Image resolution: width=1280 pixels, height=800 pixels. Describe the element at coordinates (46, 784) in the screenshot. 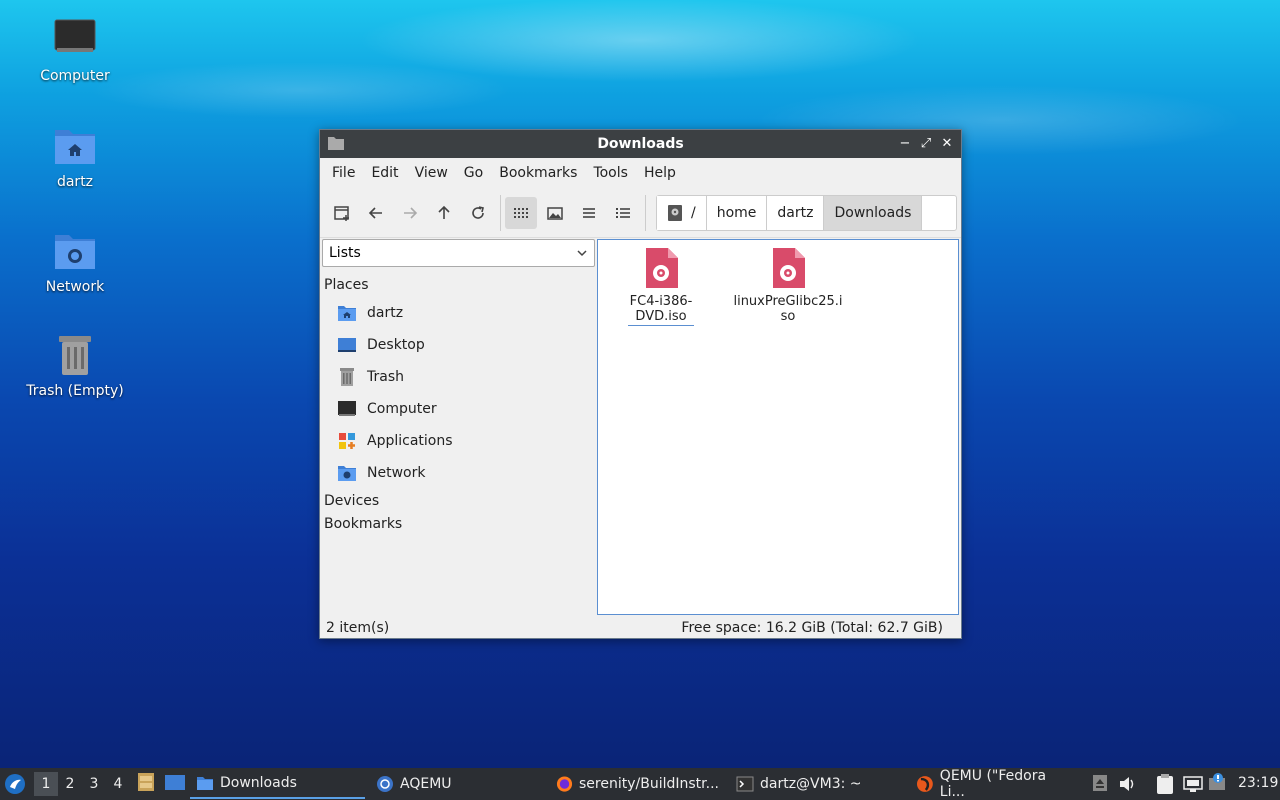

I see `workspace-1: 1` at that location.